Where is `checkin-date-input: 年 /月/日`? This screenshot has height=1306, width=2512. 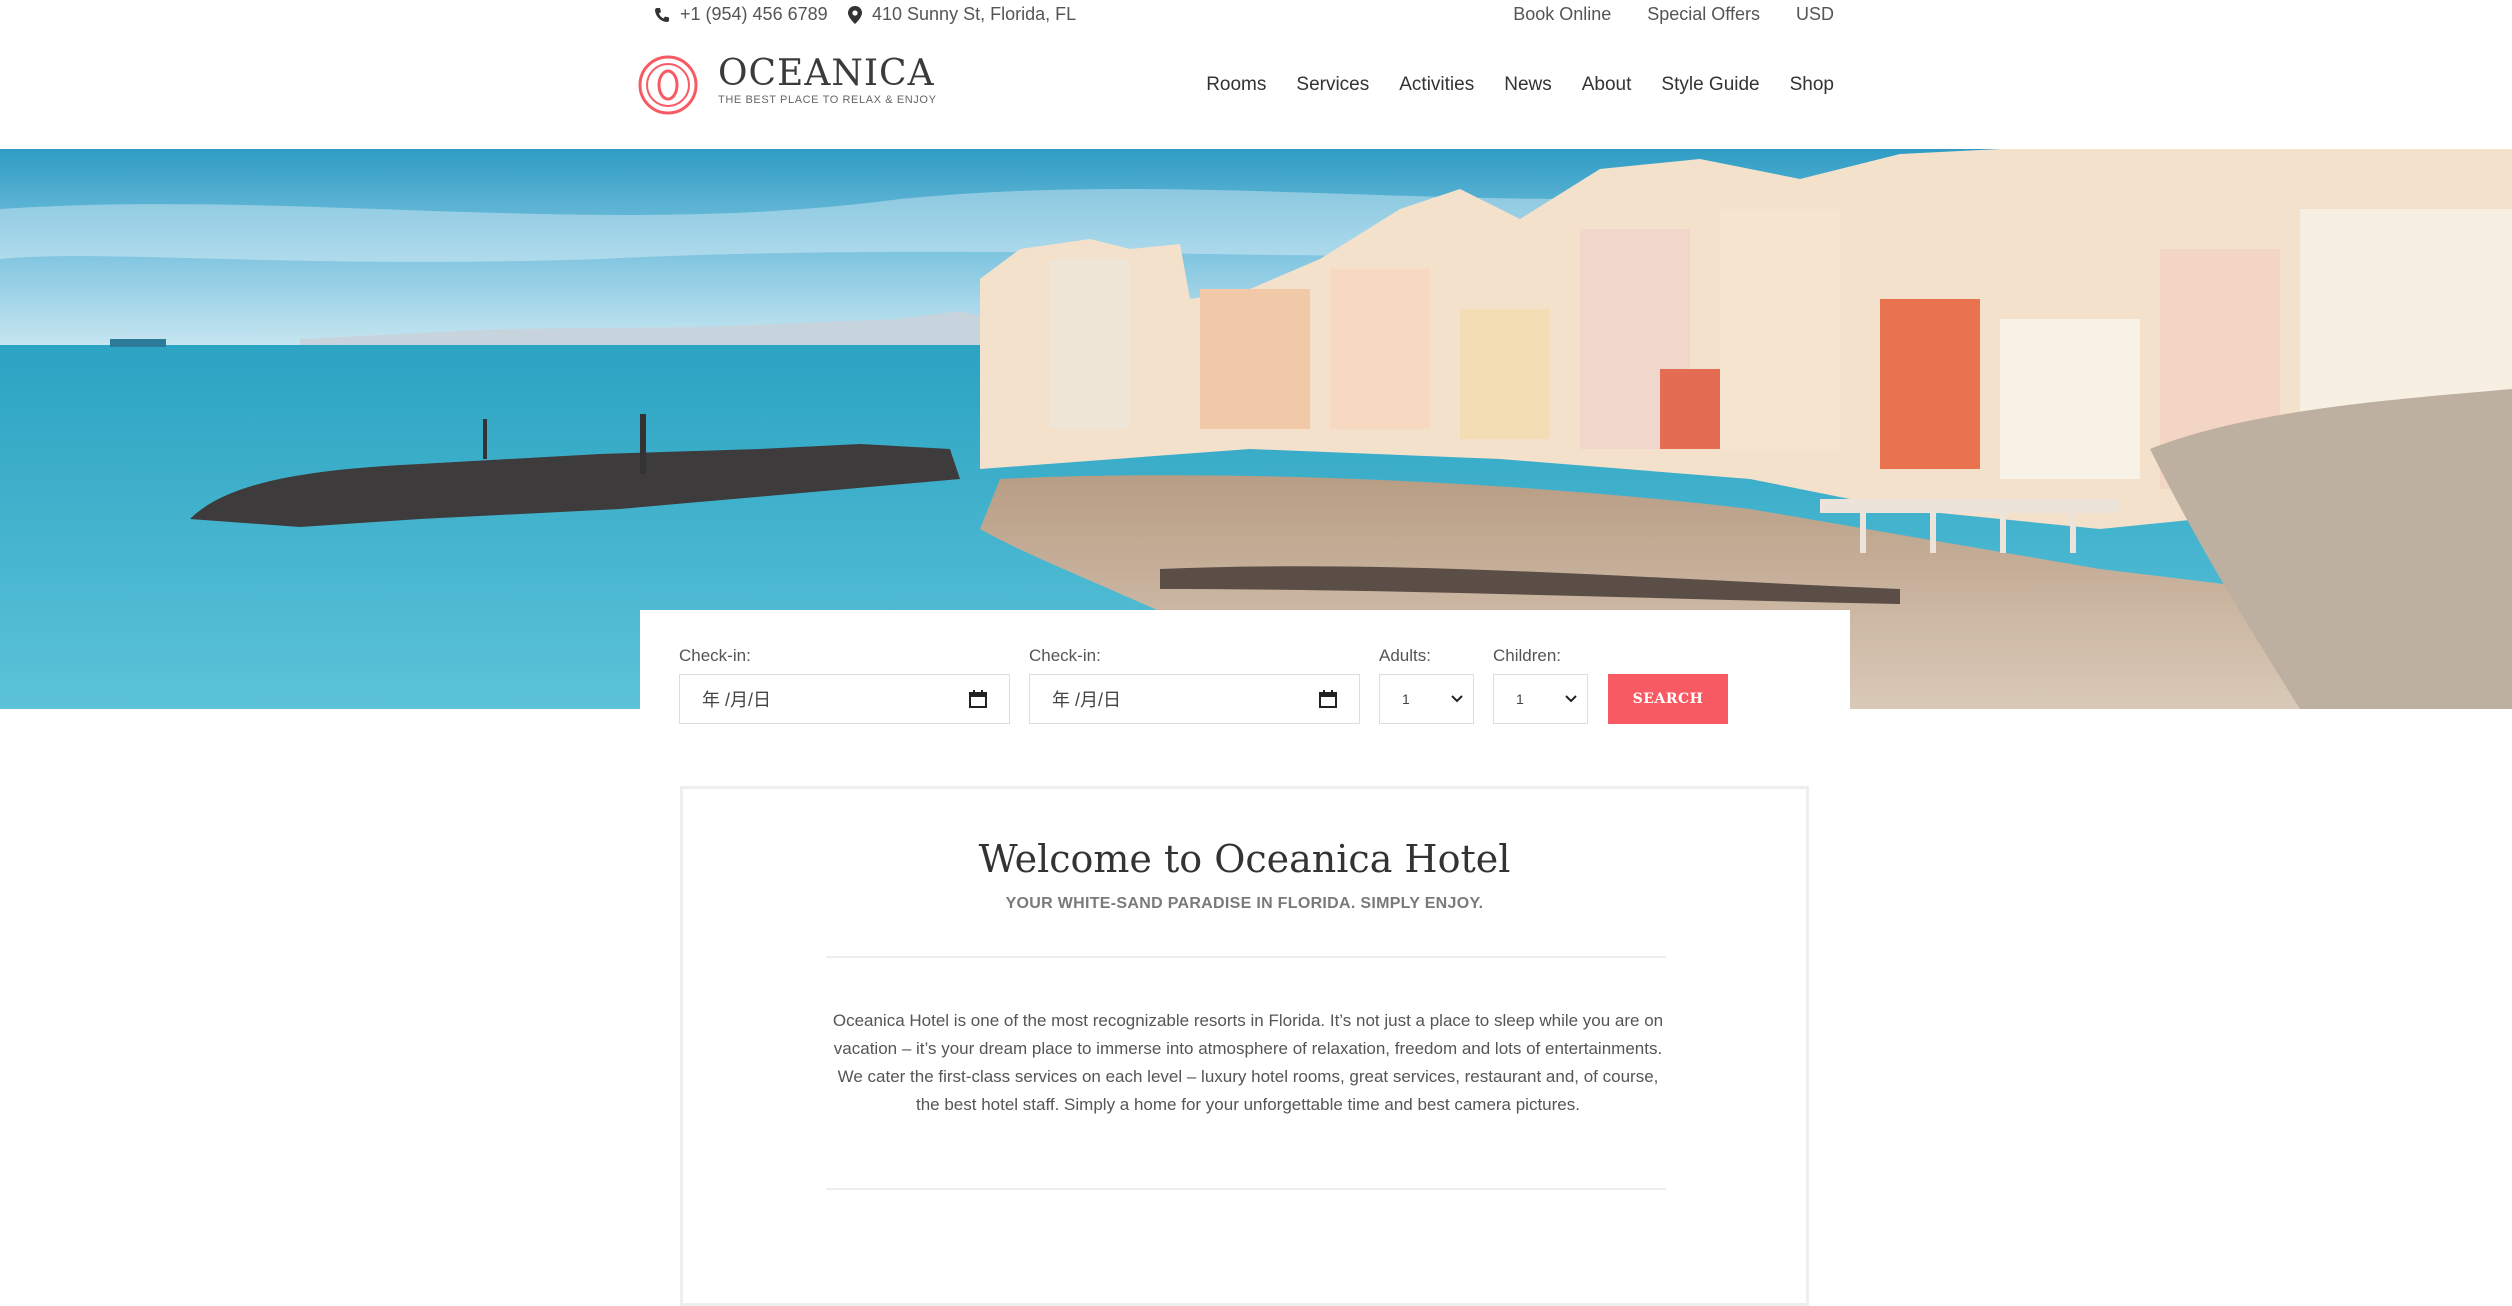
checkin-date-input: 年 /月/日 is located at coordinates (844, 699).